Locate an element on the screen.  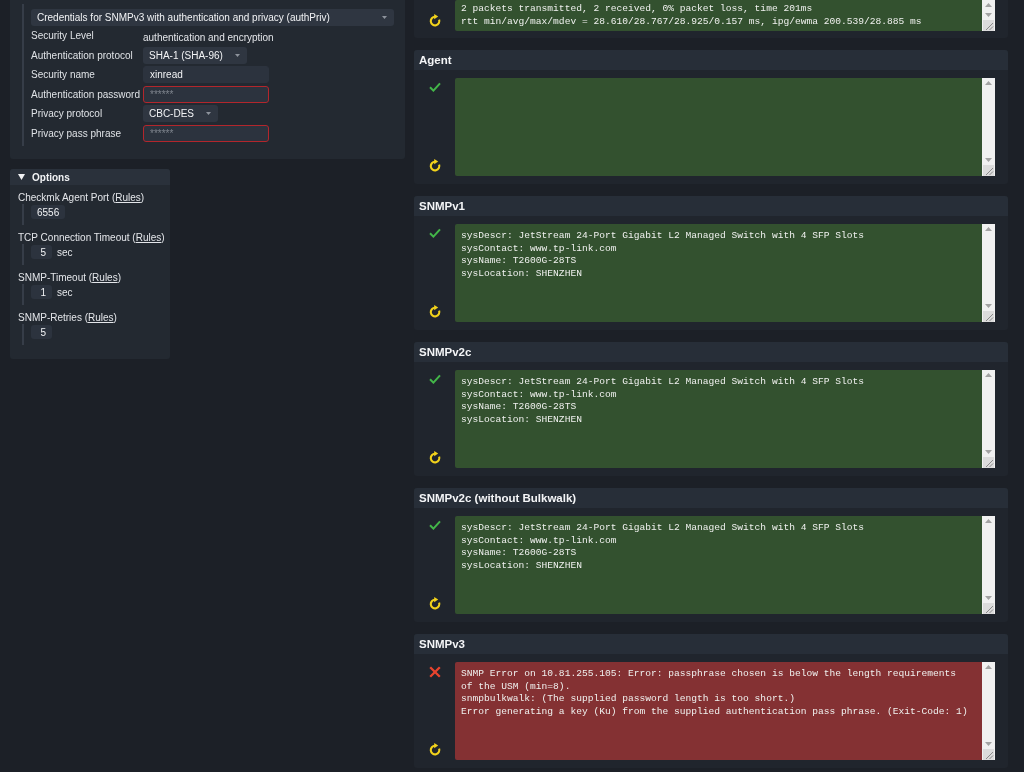
option-label: Checkmk Agent Port (Rules) is located at coordinates (81, 197).